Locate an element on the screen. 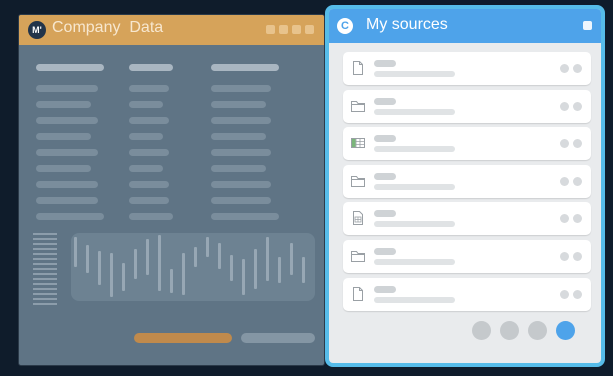  company-logo: M' is located at coordinates (37, 30).